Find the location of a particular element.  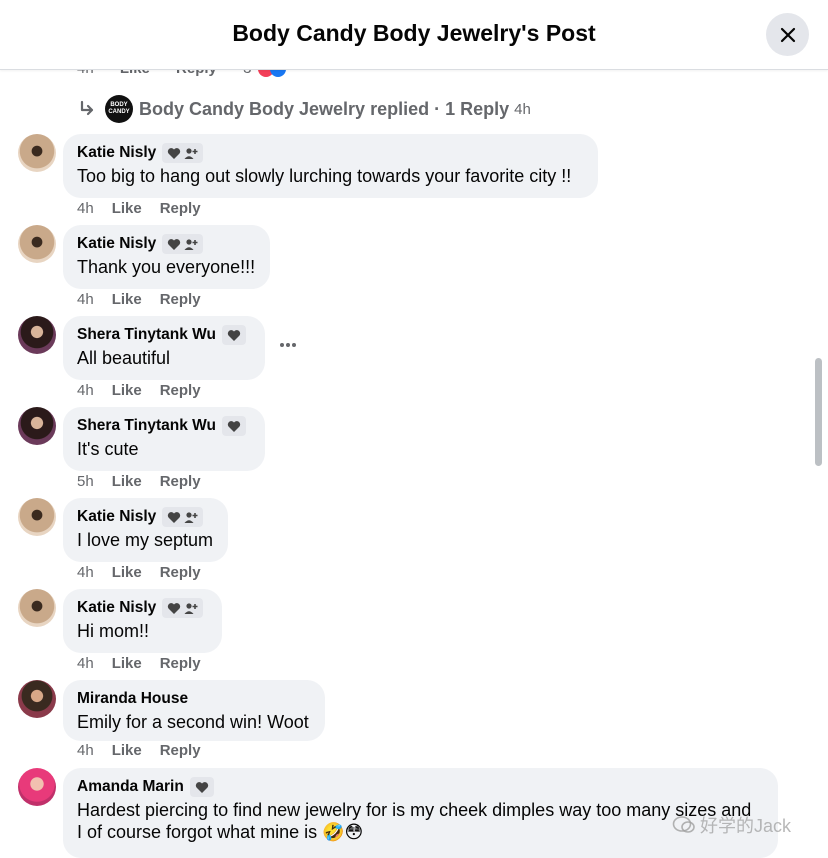

comment-text: All beautiful is located at coordinates (124, 358).